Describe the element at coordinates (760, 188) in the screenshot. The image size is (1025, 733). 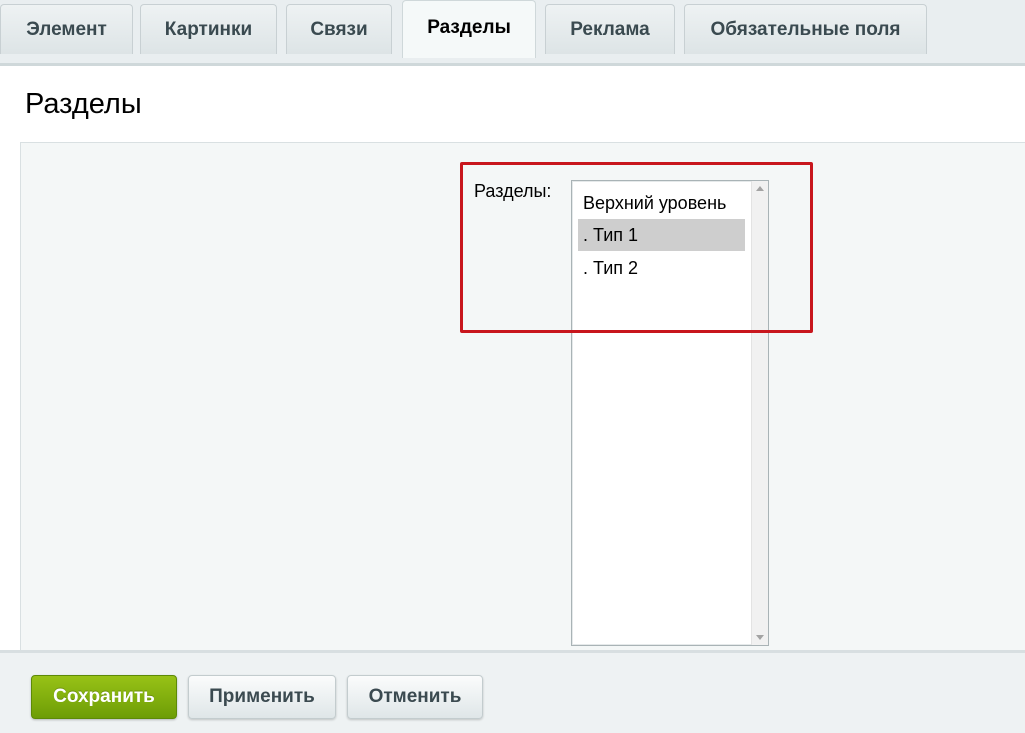
I see `scroll-up-arrow-icon` at that location.